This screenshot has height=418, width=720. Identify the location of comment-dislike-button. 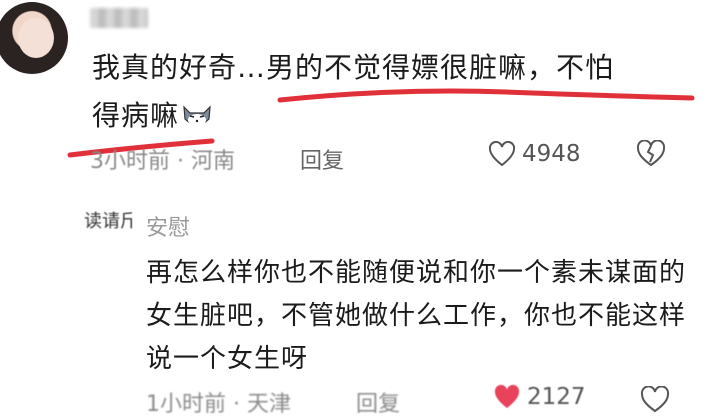
(651, 155).